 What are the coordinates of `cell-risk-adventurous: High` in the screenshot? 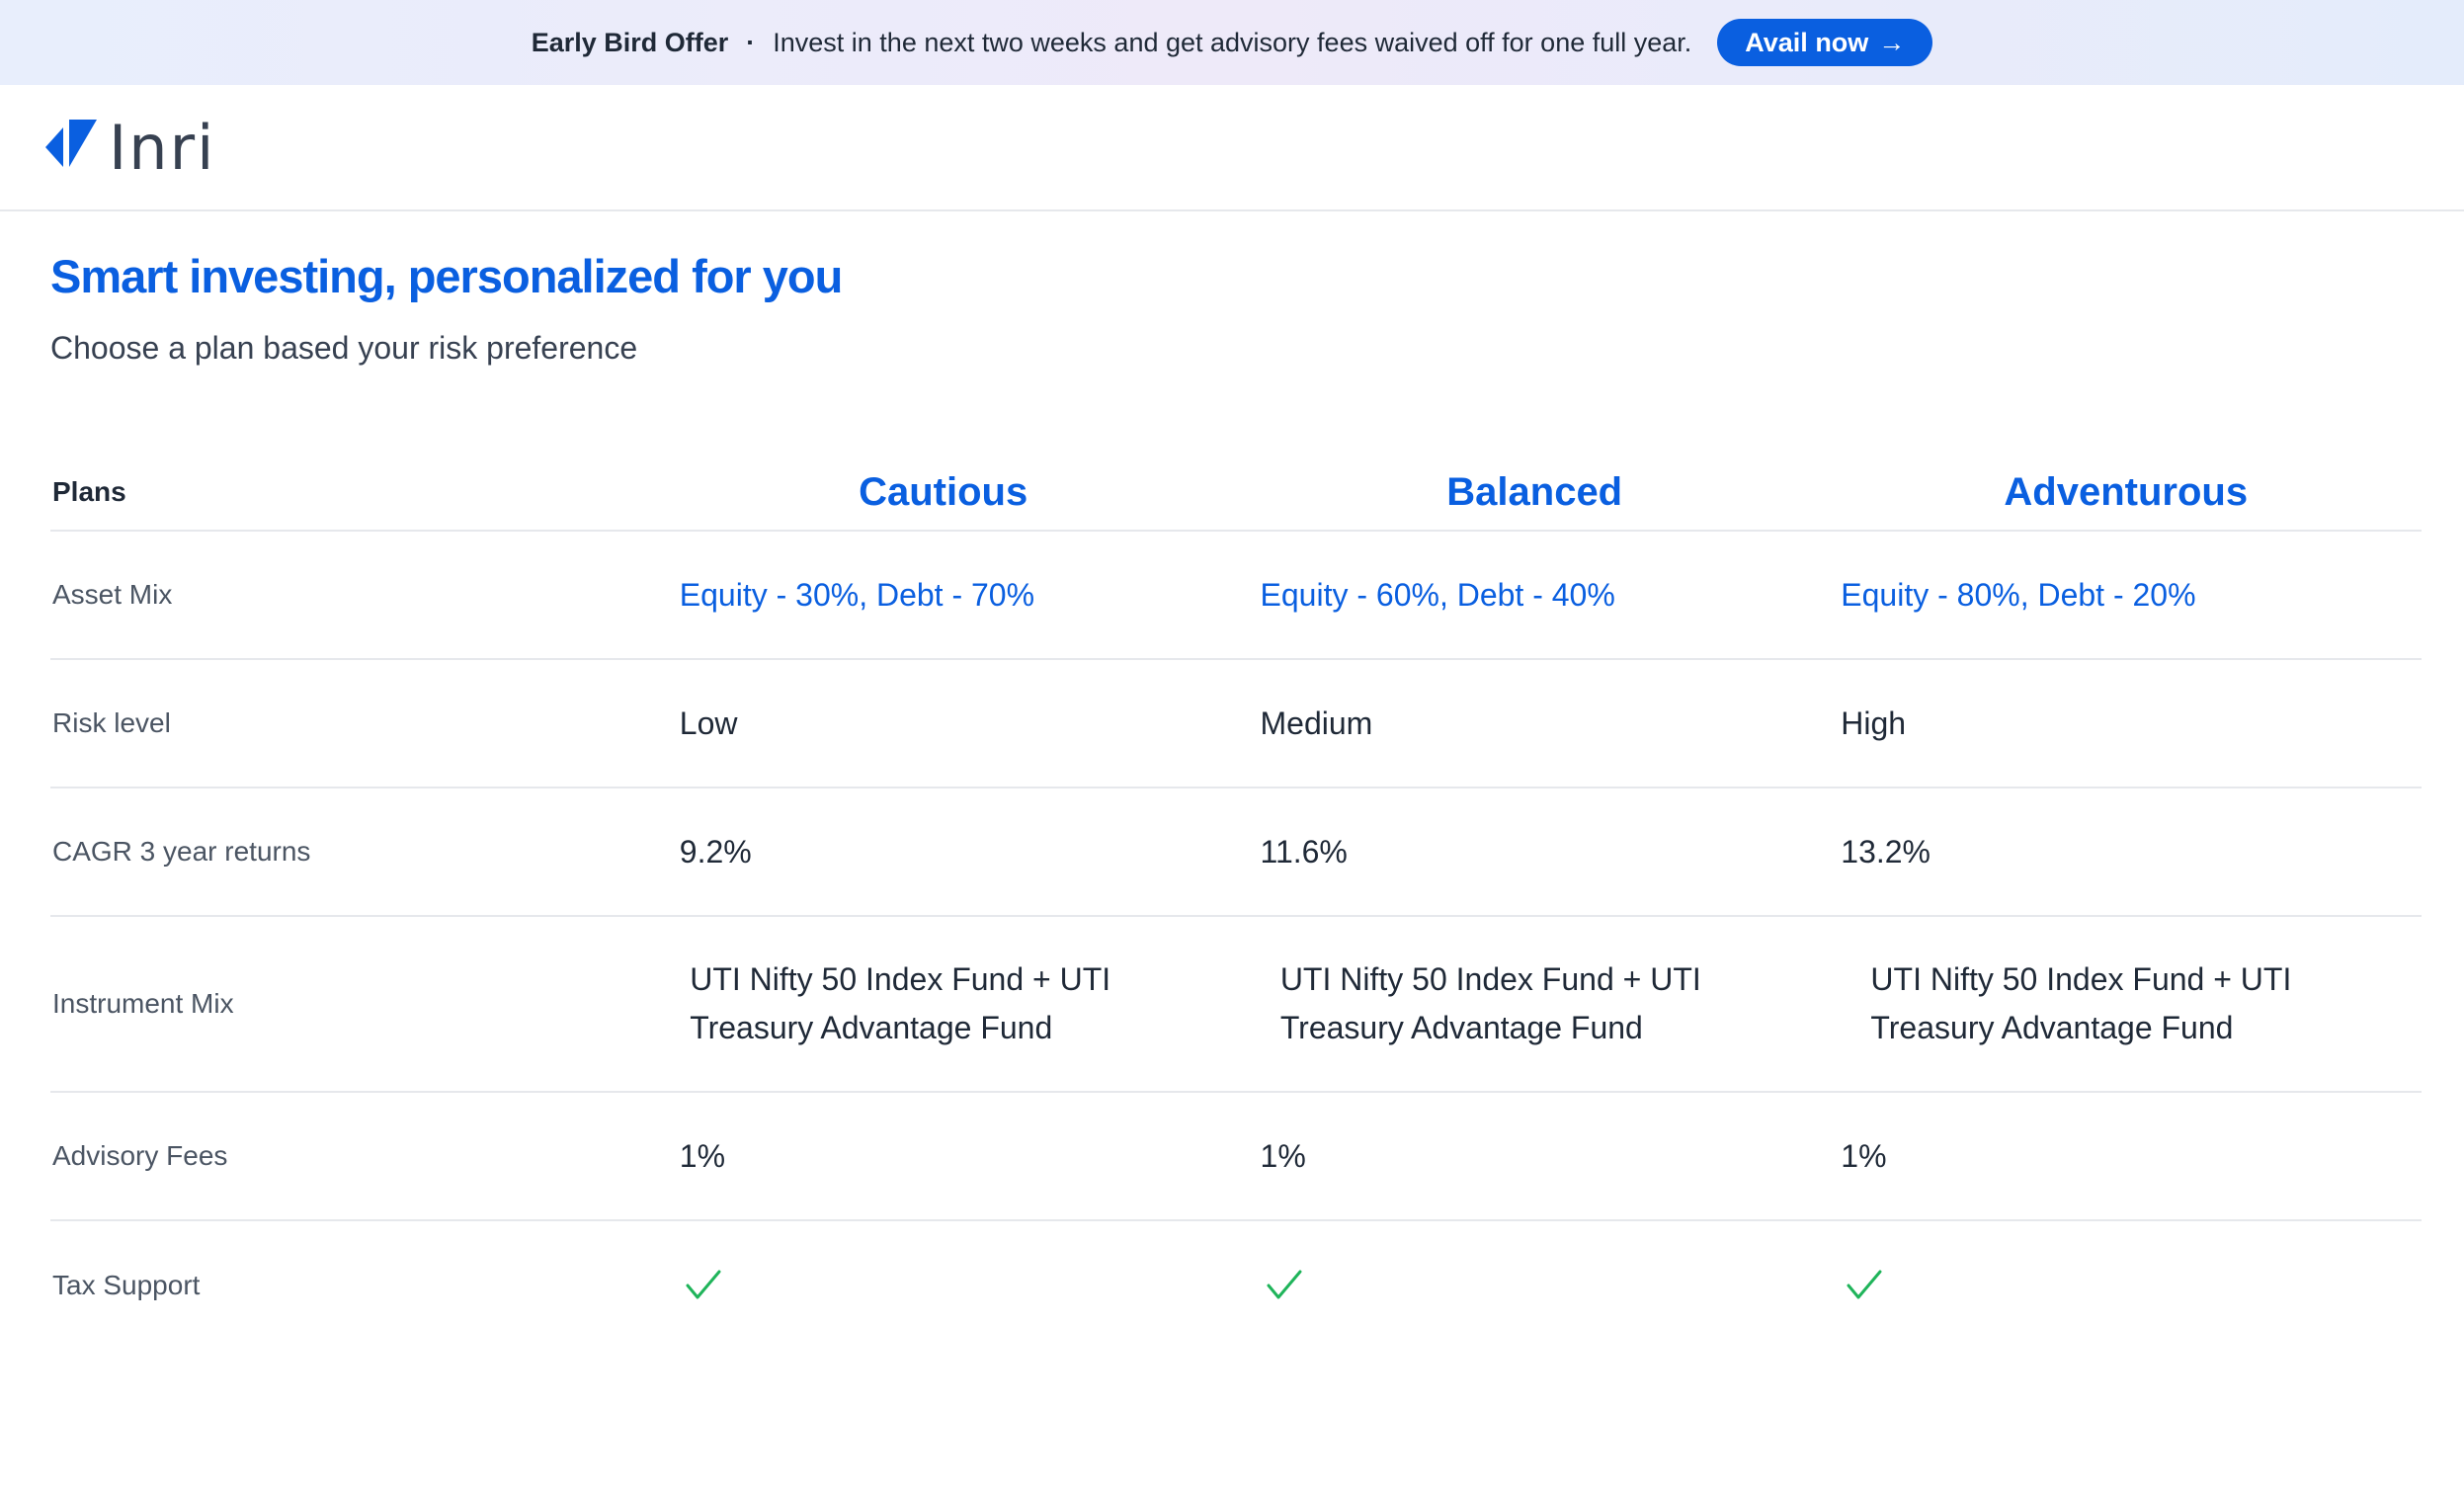 It's located at (1874, 723).